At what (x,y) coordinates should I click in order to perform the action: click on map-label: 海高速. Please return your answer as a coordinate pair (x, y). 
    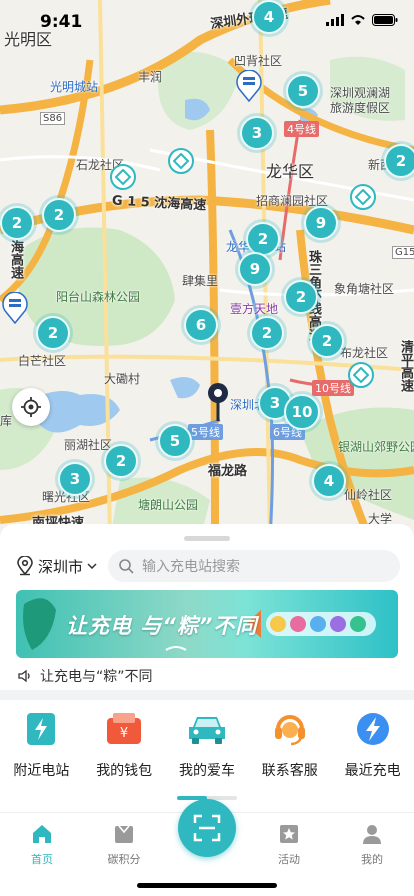
    Looking at the image, I should click on (15, 259).